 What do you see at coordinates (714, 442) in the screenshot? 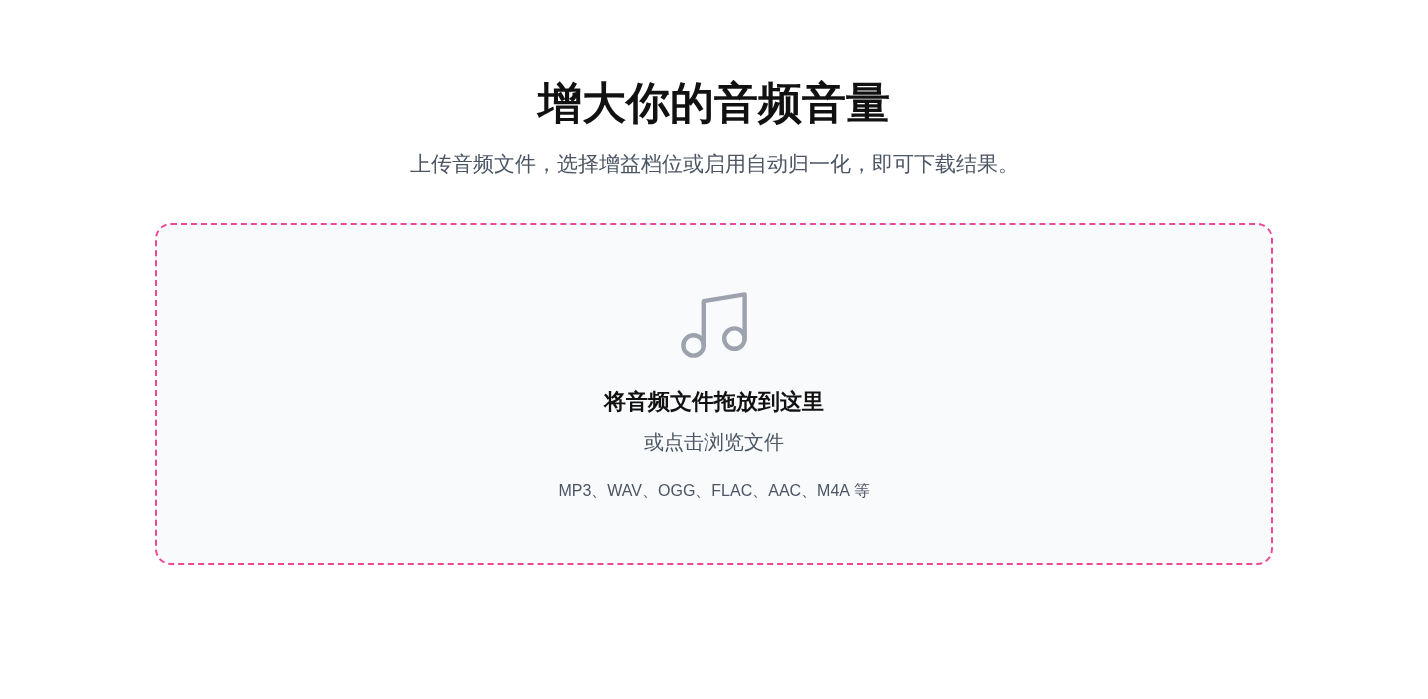
I see `browse-hint: 或点击浏览文件` at bounding box center [714, 442].